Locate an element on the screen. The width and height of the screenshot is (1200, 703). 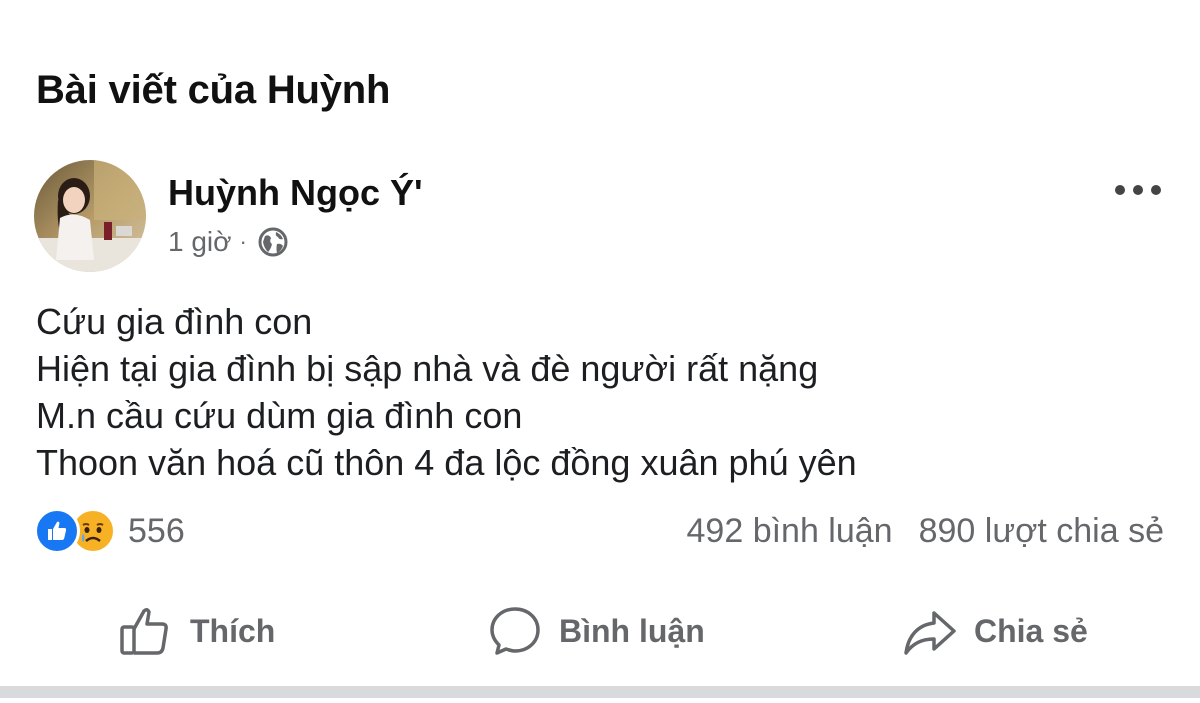
comment-button: Bình luận is located at coordinates (596, 631).